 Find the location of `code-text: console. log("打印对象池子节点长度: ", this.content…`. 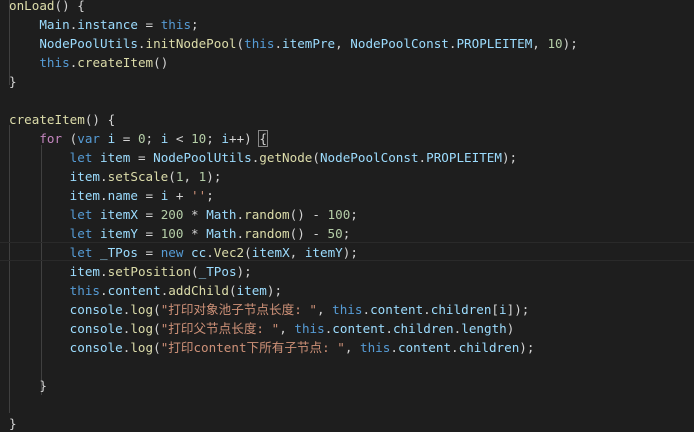

code-text: console. log("打印对象池子节点长度: ", this.content… is located at coordinates (269, 309).